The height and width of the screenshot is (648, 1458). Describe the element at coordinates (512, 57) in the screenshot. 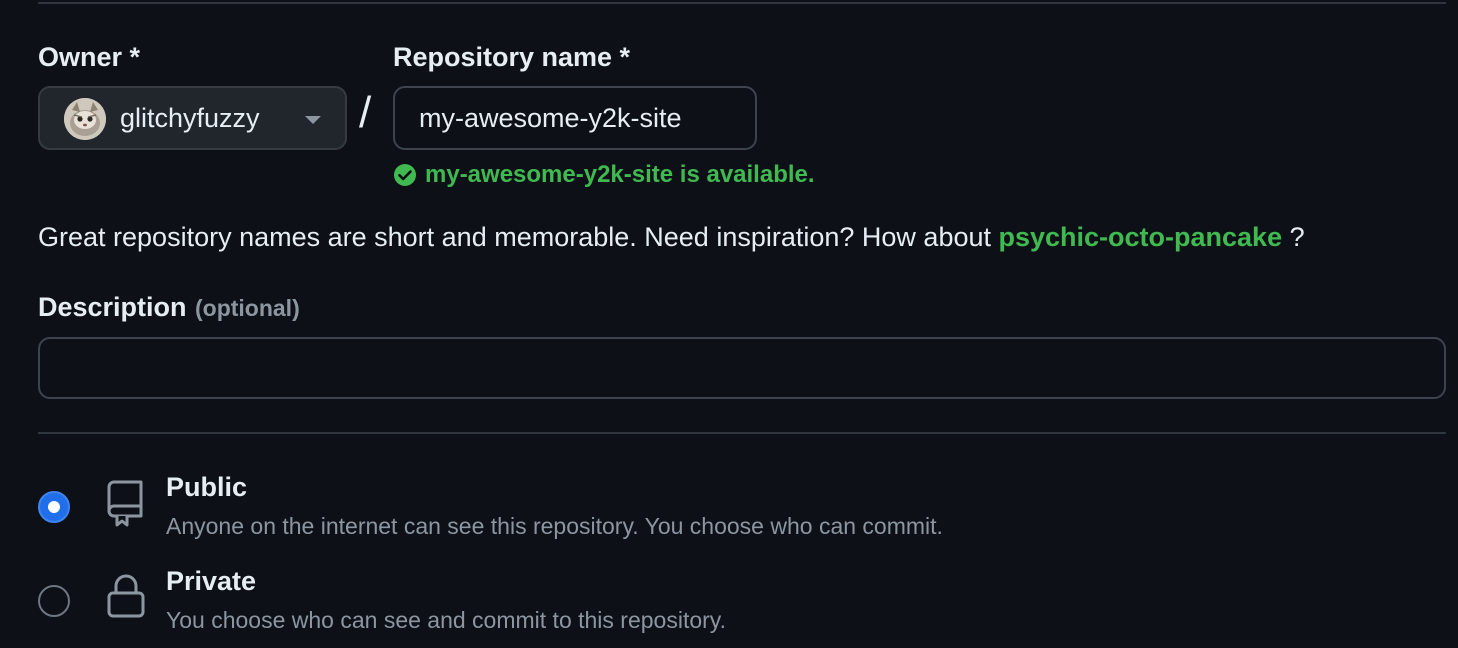

I see `repository-name-label: Repository name *` at that location.